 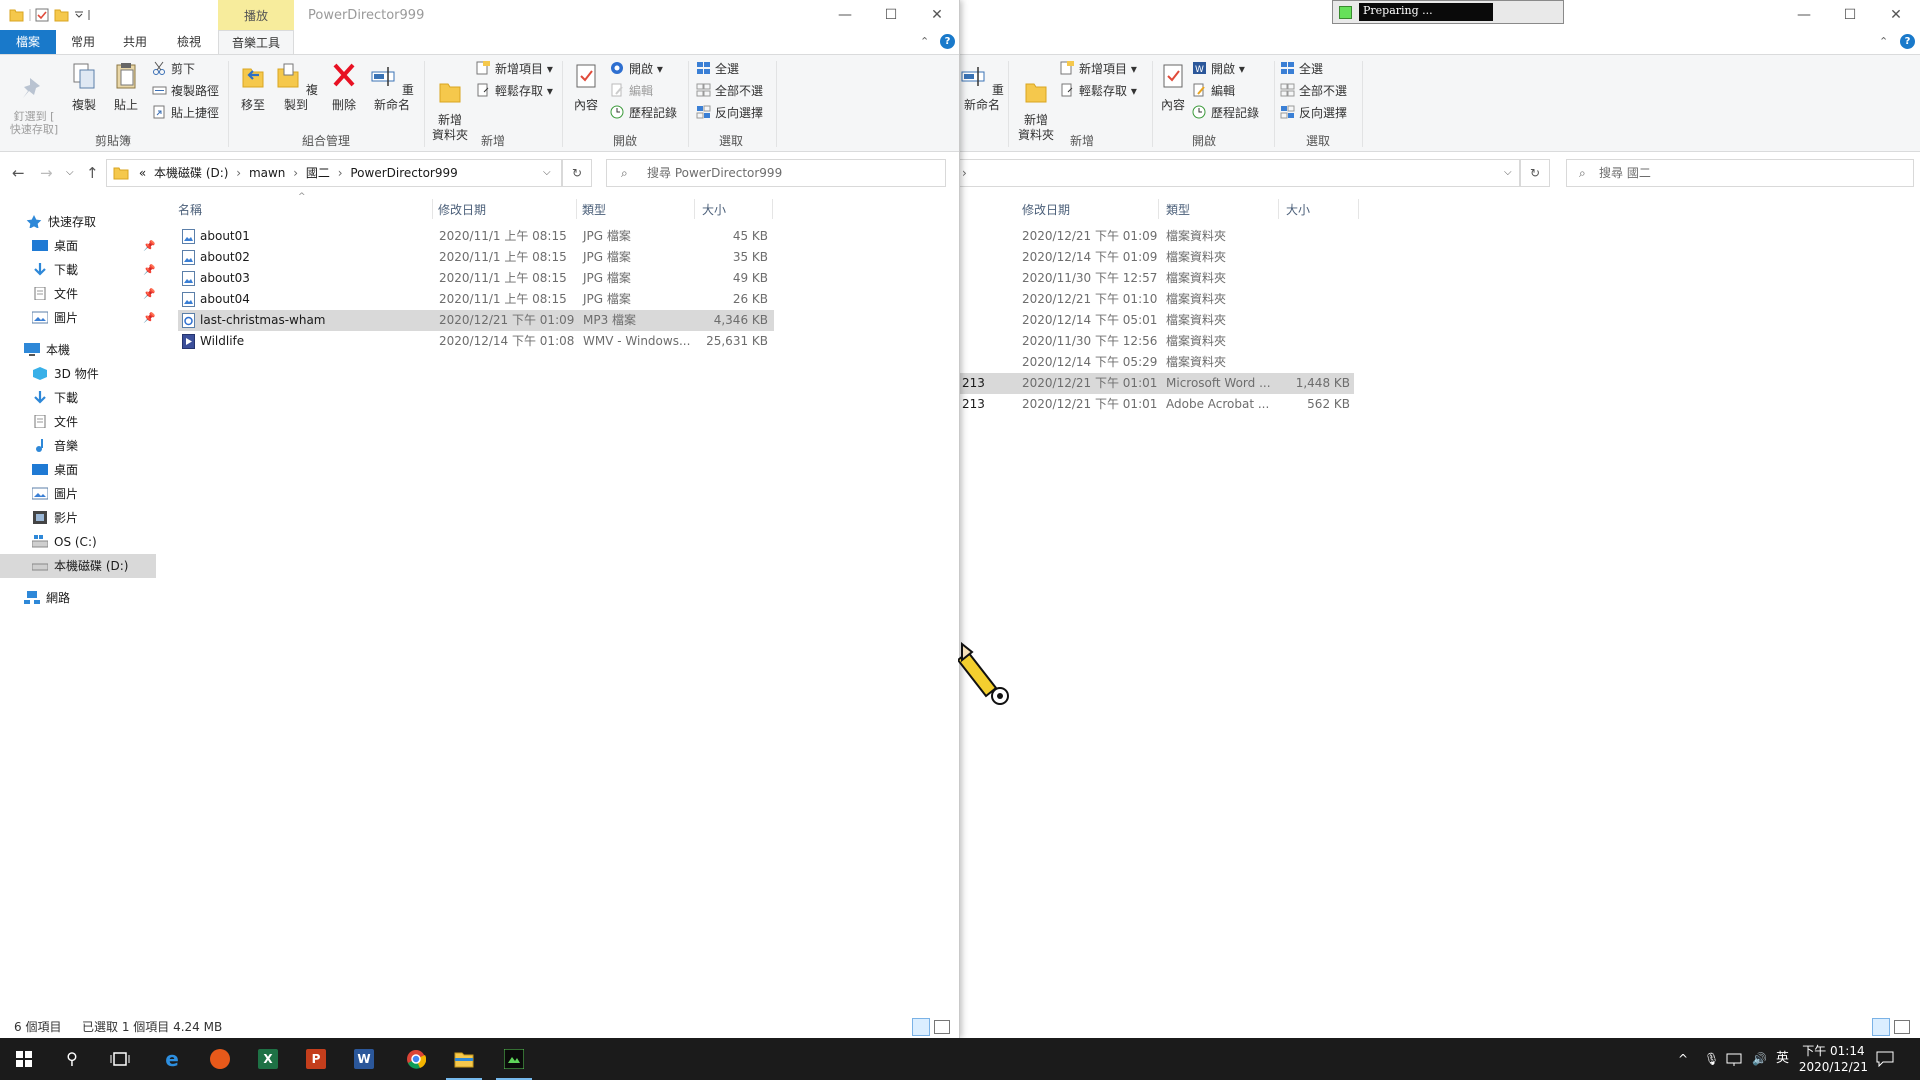 I want to click on file-row: about02 2020/11/1 上午 08:15 JPG 檔案 35 KB, so click(x=476, y=257).